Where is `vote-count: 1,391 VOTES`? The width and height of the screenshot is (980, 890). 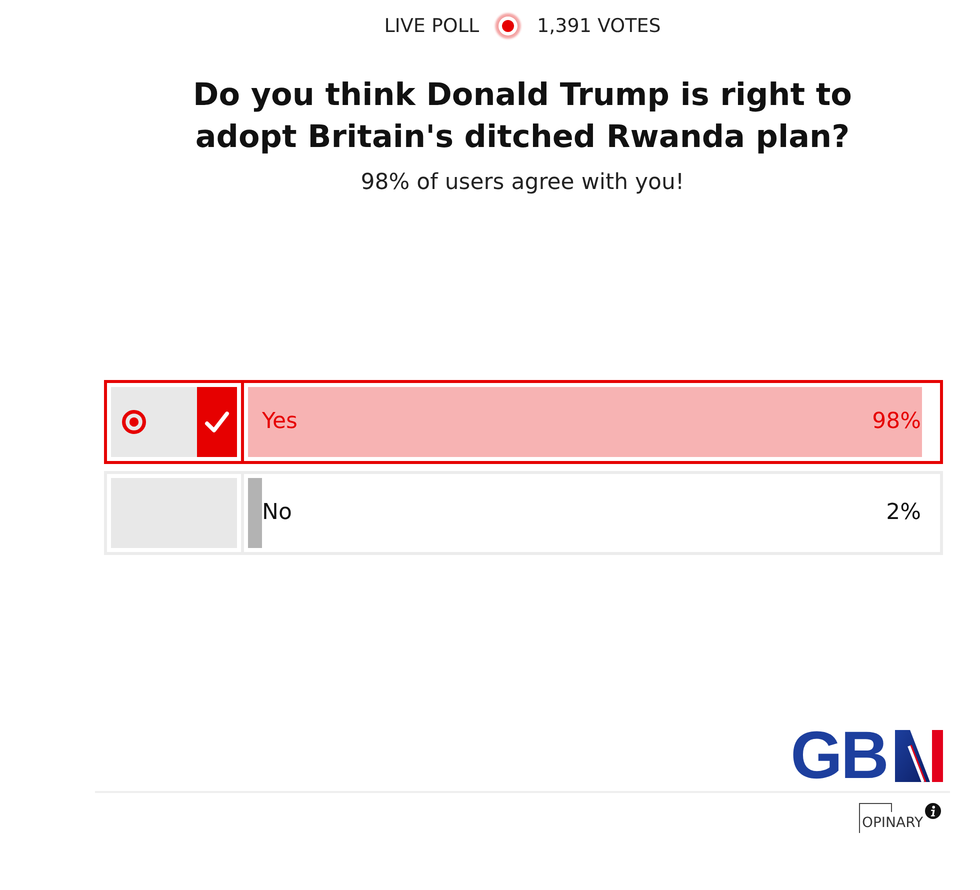
vote-count: 1,391 VOTES is located at coordinates (599, 26).